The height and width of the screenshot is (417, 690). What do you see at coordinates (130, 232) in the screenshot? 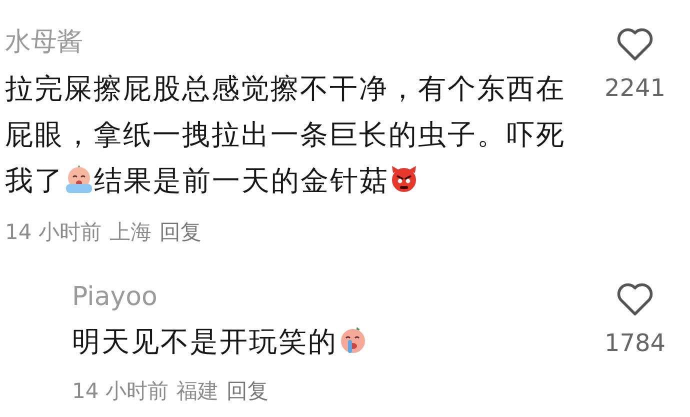
I see `location-label: 上海` at bounding box center [130, 232].